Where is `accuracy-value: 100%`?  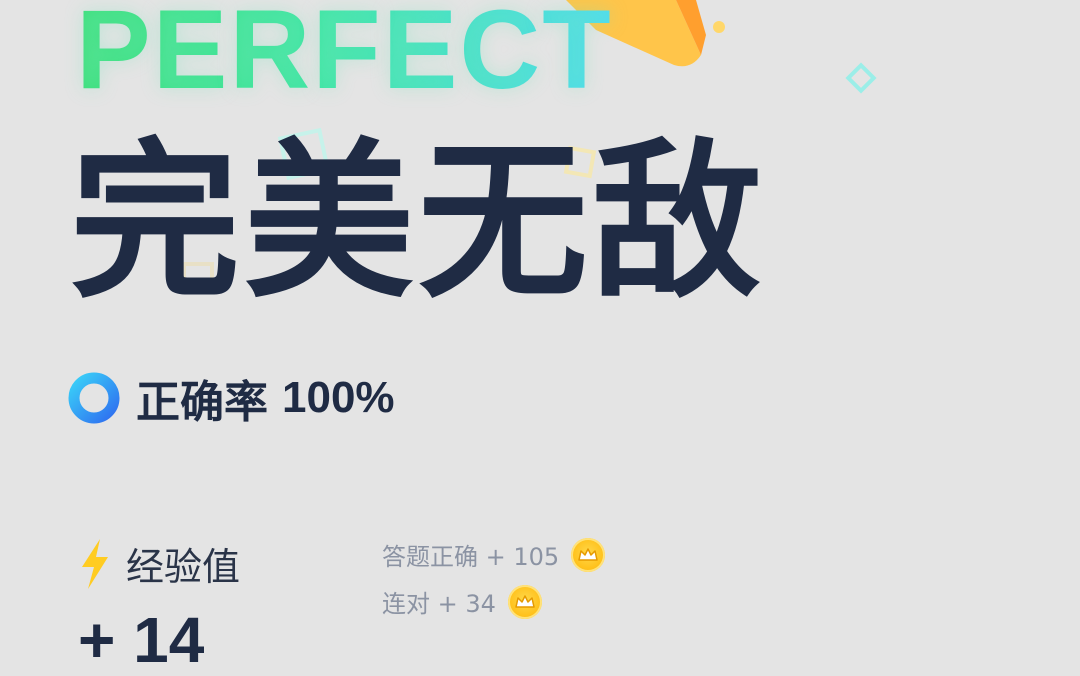
accuracy-value: 100% is located at coordinates (338, 397).